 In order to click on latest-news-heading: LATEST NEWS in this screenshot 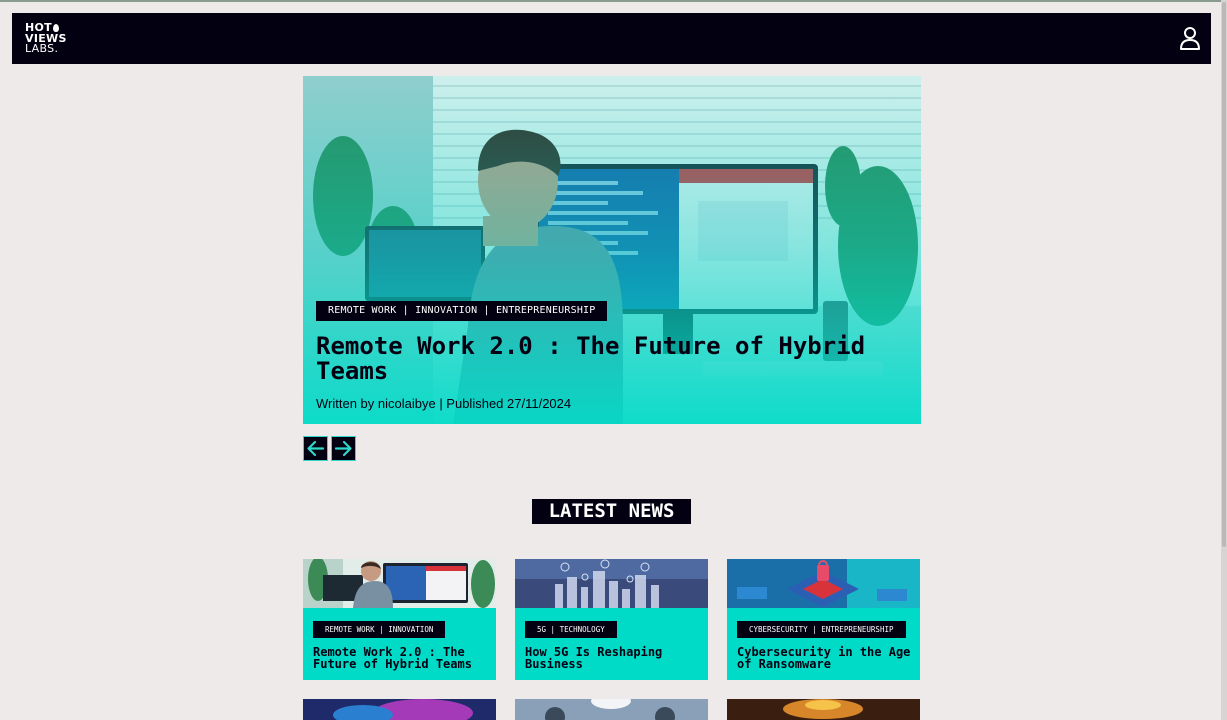, I will do `click(611, 511)`.